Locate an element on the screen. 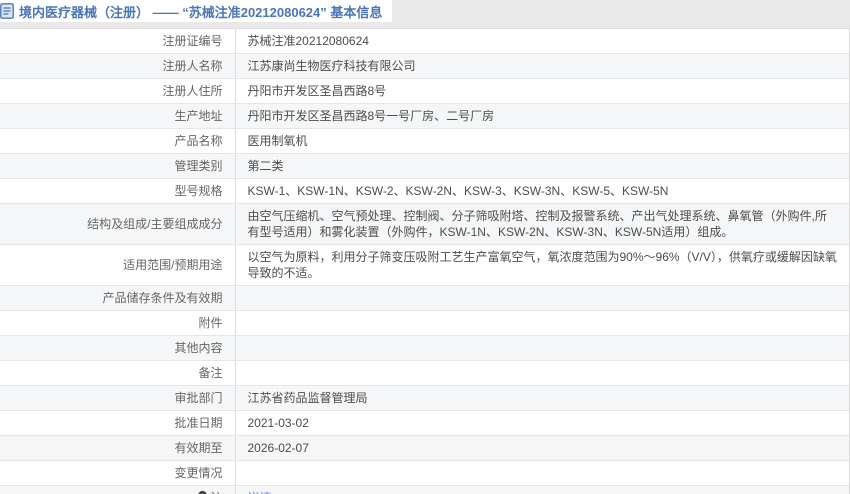 This screenshot has height=494, width=850. row-value: 苏械注准20212080624 is located at coordinates (542, 41).